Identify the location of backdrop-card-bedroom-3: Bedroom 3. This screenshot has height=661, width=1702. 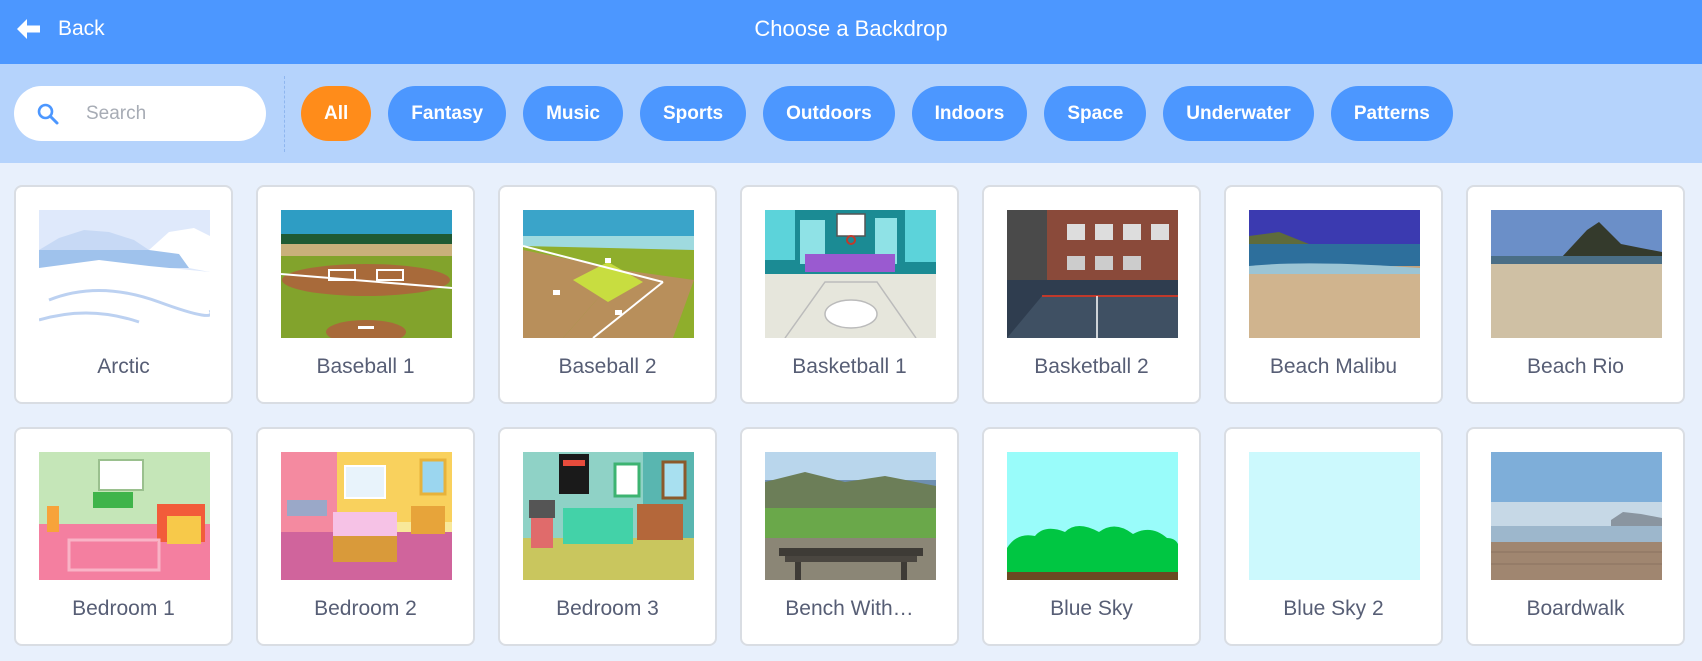
(607, 536).